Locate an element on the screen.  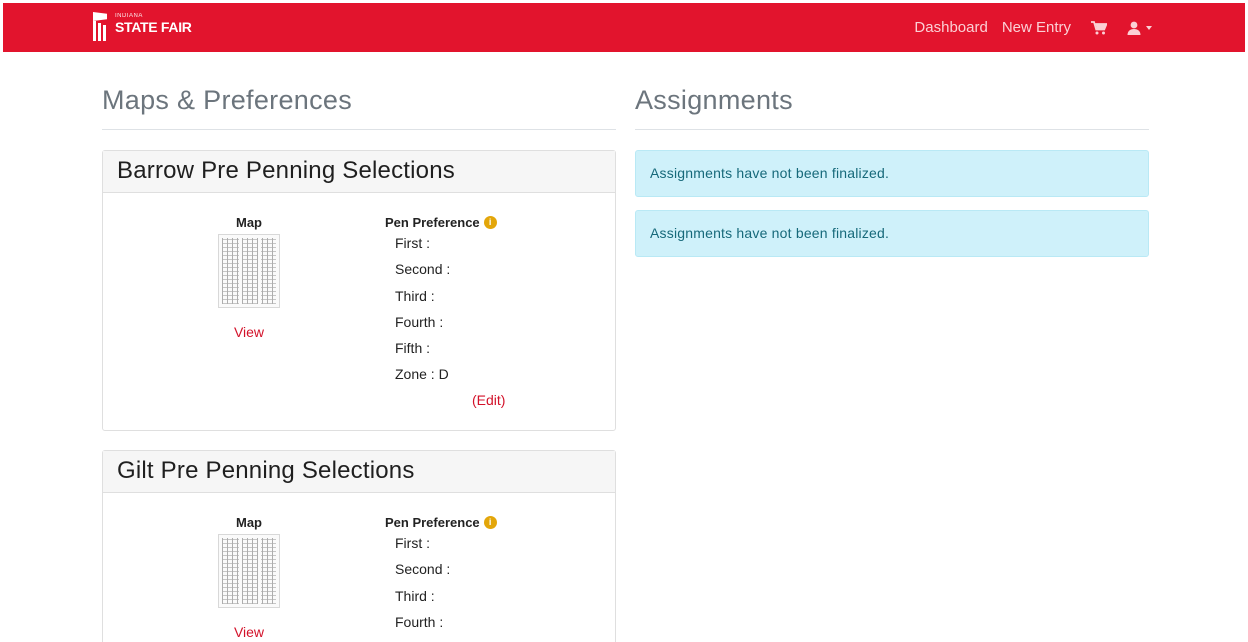
pref-fifth: Fifth : is located at coordinates (413, 348).